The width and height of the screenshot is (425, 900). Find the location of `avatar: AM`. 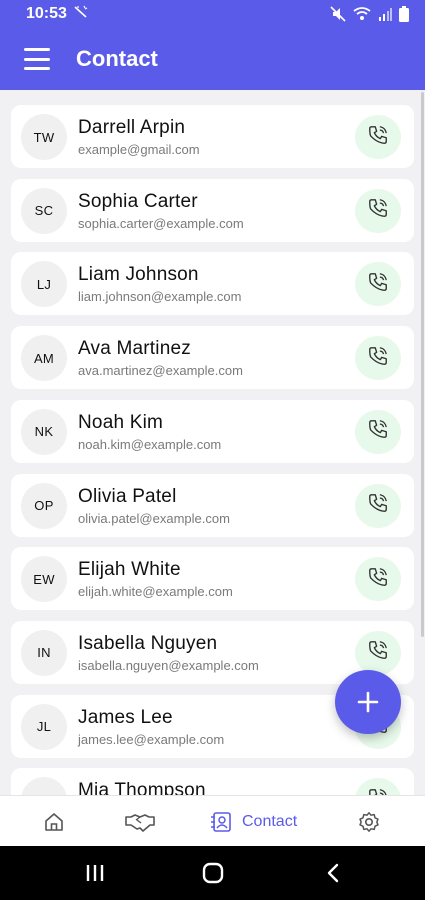

avatar: AM is located at coordinates (44, 358).